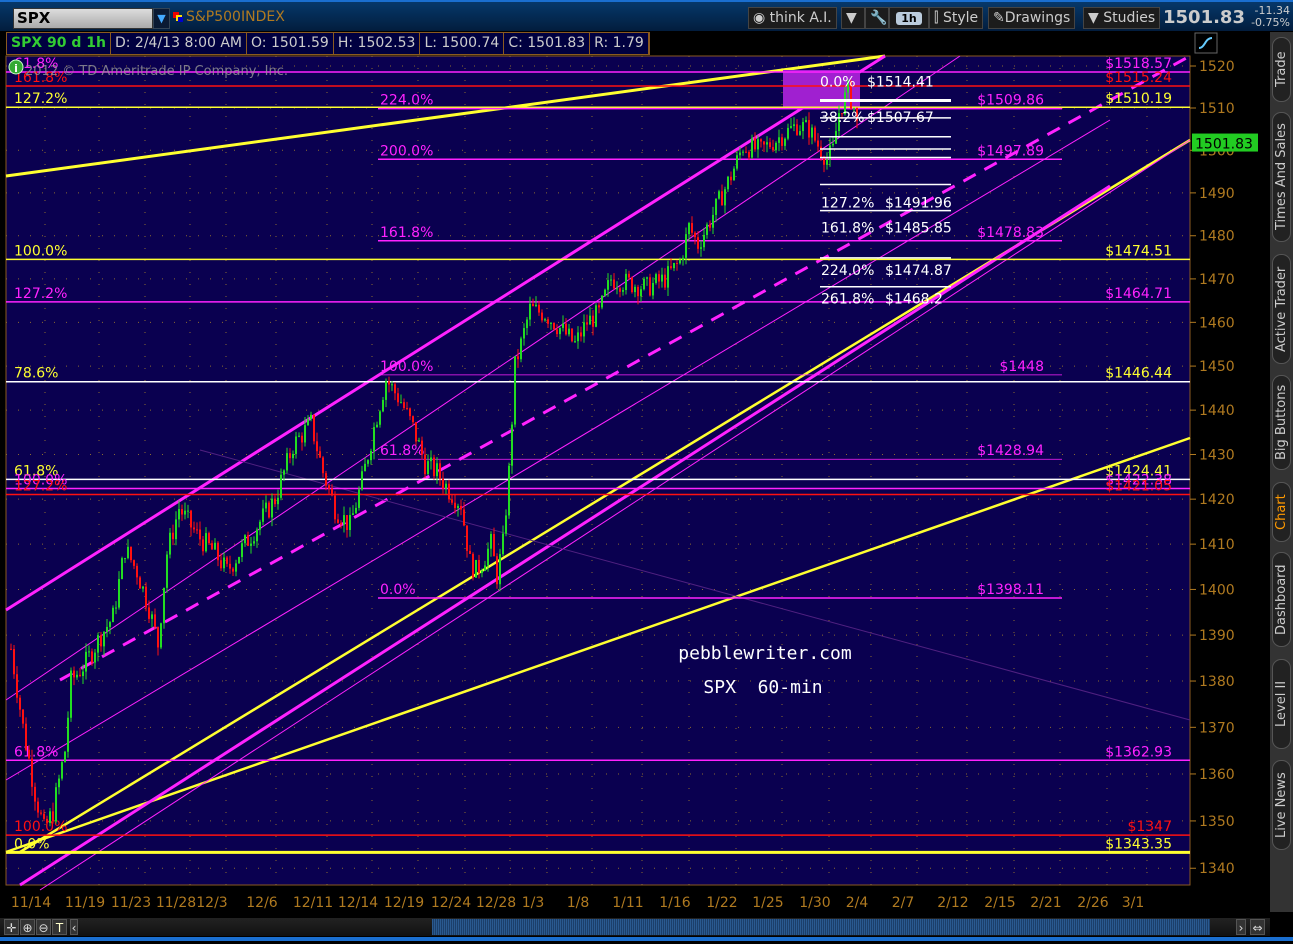 The height and width of the screenshot is (944, 1293). Describe the element at coordinates (398, 590) in the screenshot. I see `level-left-label: 0.0%` at that location.